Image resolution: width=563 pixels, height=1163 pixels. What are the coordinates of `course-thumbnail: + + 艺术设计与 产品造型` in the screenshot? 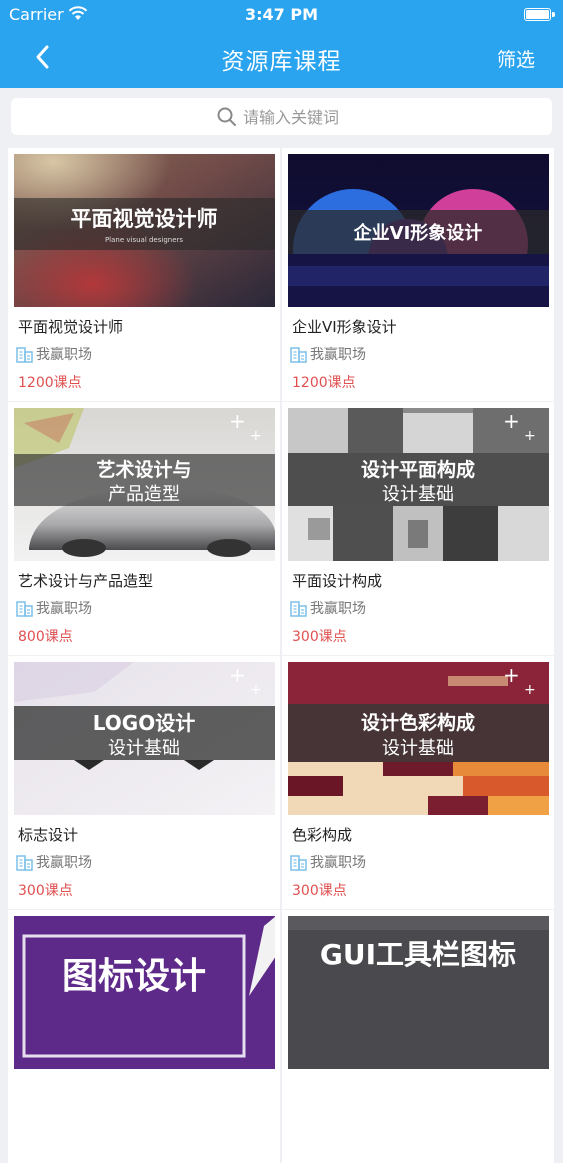 It's located at (144, 484).